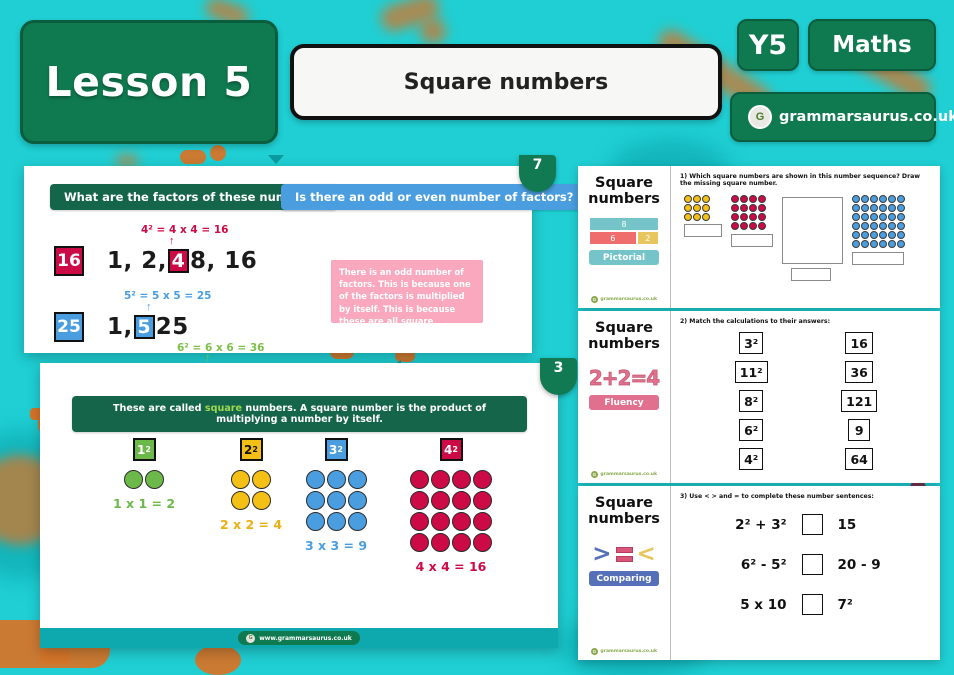 This screenshot has width=954, height=675. What do you see at coordinates (251, 449) in the screenshot?
I see `square-group-chip-1: 22` at bounding box center [251, 449].